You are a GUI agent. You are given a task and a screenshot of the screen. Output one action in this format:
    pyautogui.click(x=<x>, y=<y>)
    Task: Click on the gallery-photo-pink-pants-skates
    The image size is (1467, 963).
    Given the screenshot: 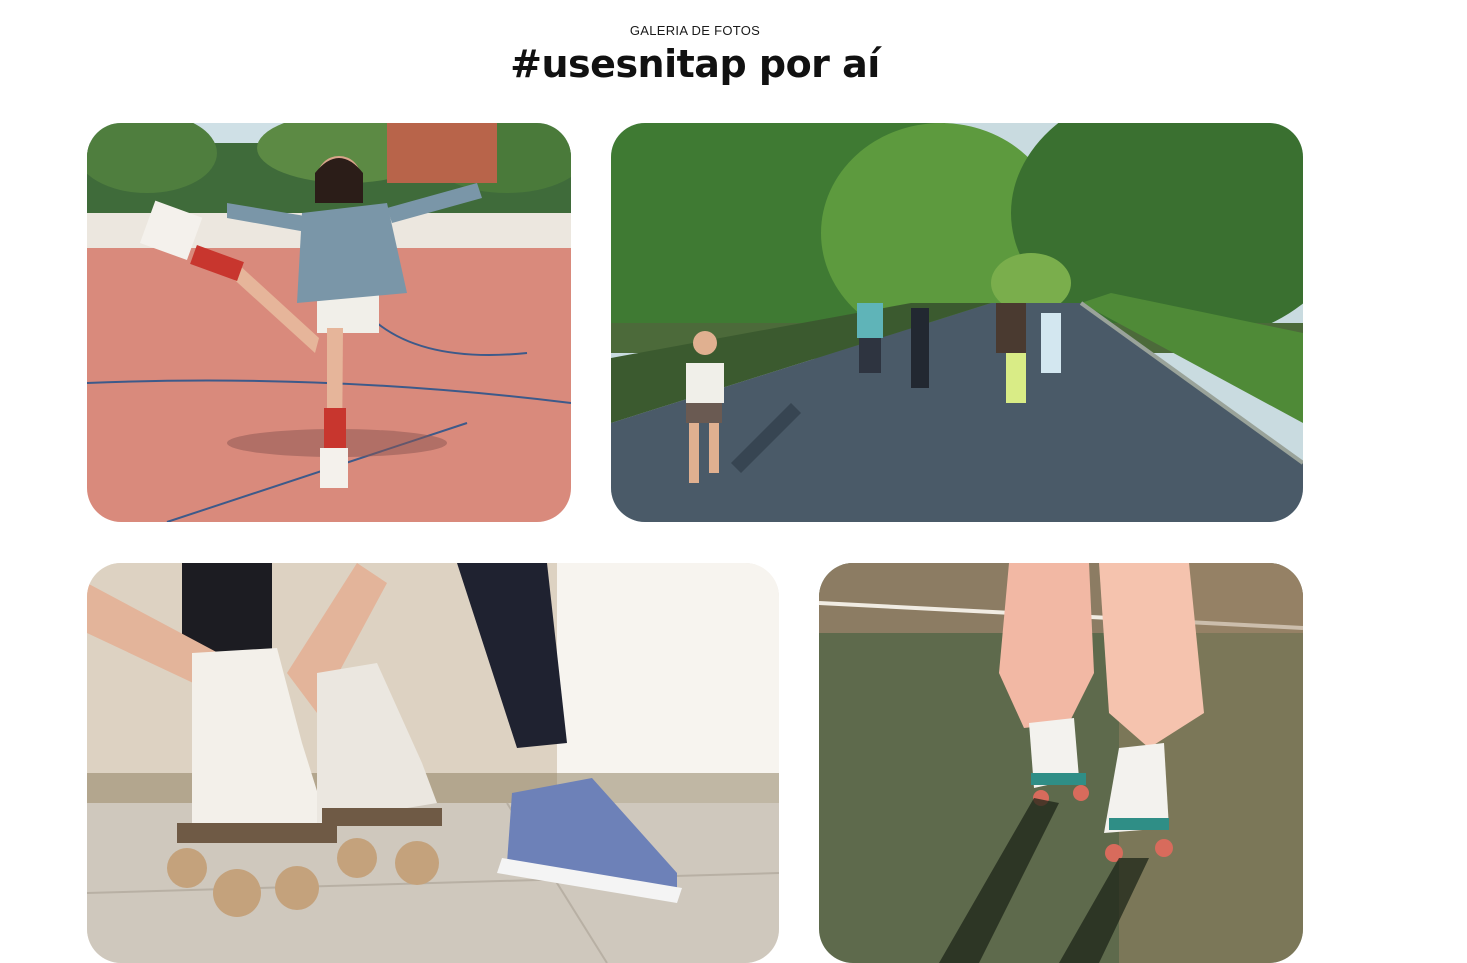 What is the action you would take?
    pyautogui.click(x=1061, y=763)
    